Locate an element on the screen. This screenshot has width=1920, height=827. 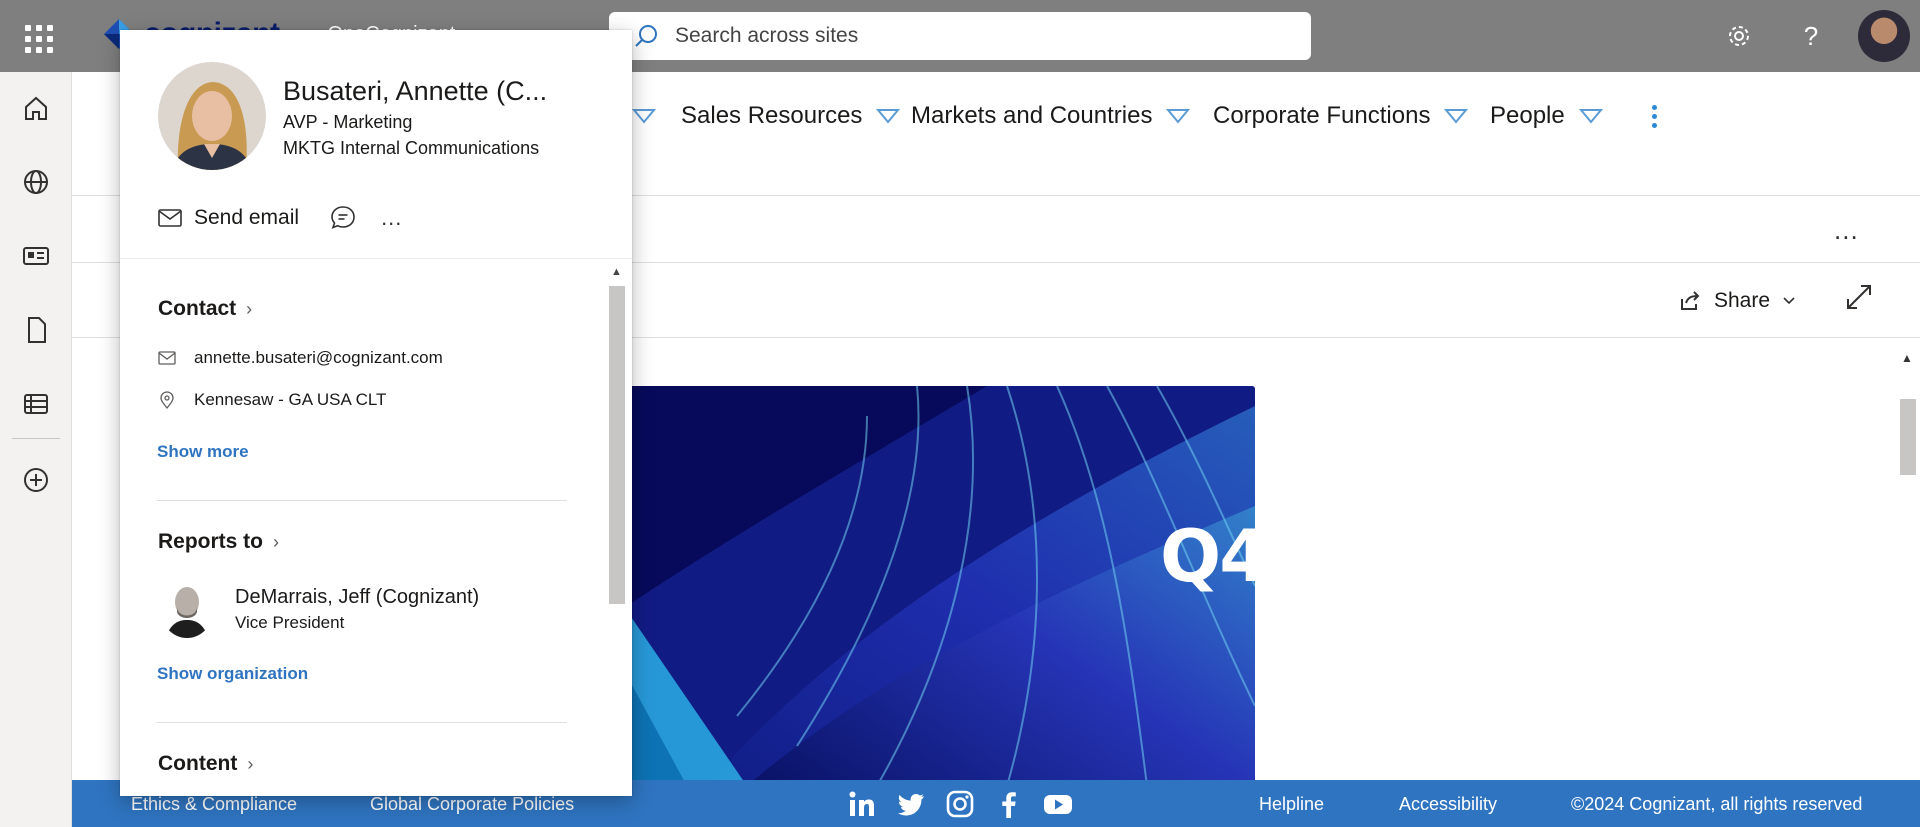
manager-photo is located at coordinates (187, 608).